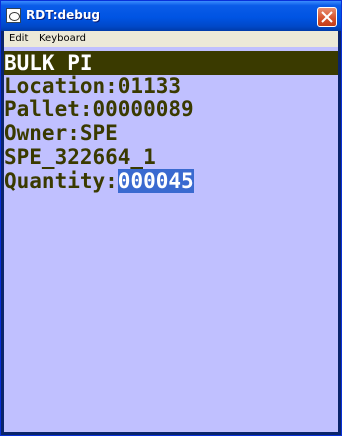 The height and width of the screenshot is (436, 342). I want to click on screen-header: BULK PI, so click(171, 63).